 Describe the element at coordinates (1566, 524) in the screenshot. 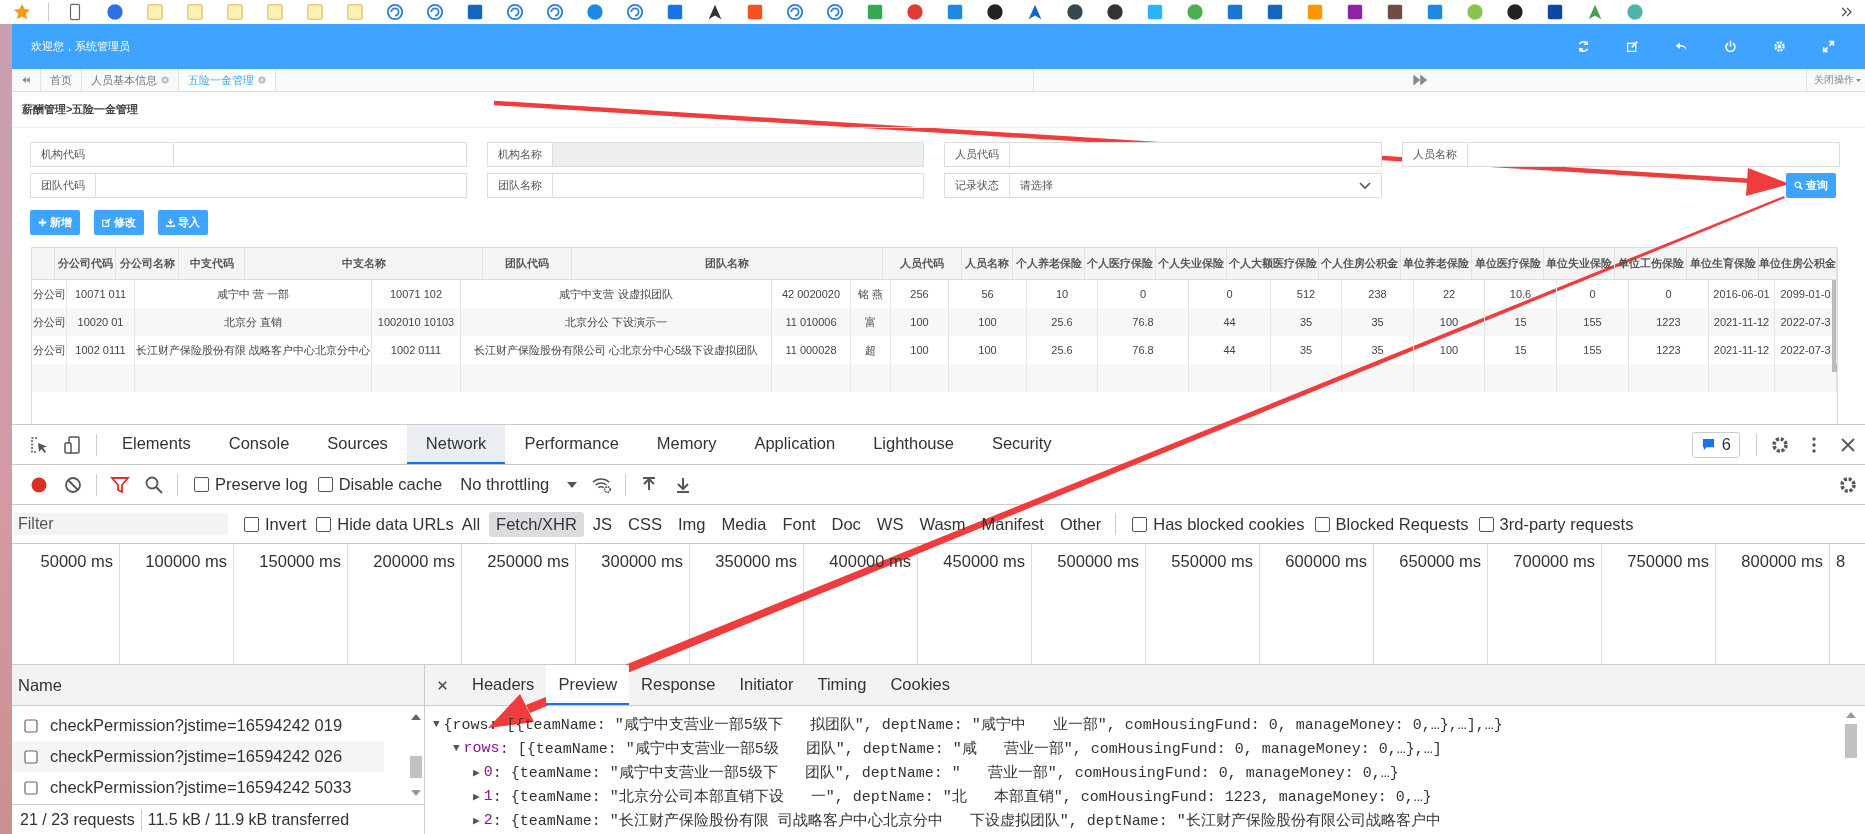

I see `checkbox-label: 3rd-party requests` at that location.